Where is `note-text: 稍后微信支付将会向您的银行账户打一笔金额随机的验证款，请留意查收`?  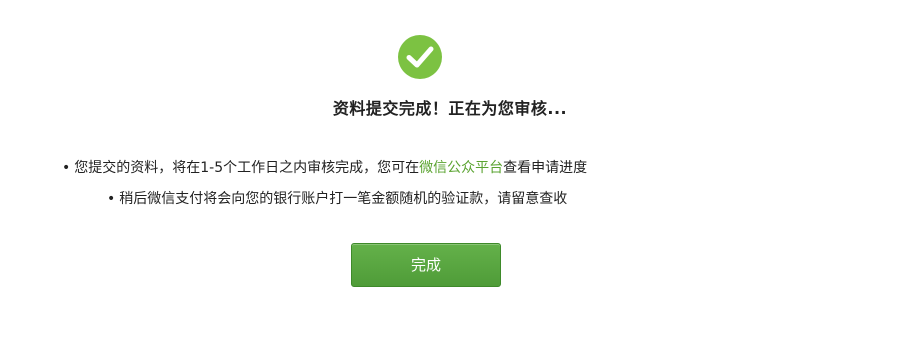
note-text: 稍后微信支付将会向您的银行账户打一笔金额随机的验证款，请留意查收 is located at coordinates (343, 199).